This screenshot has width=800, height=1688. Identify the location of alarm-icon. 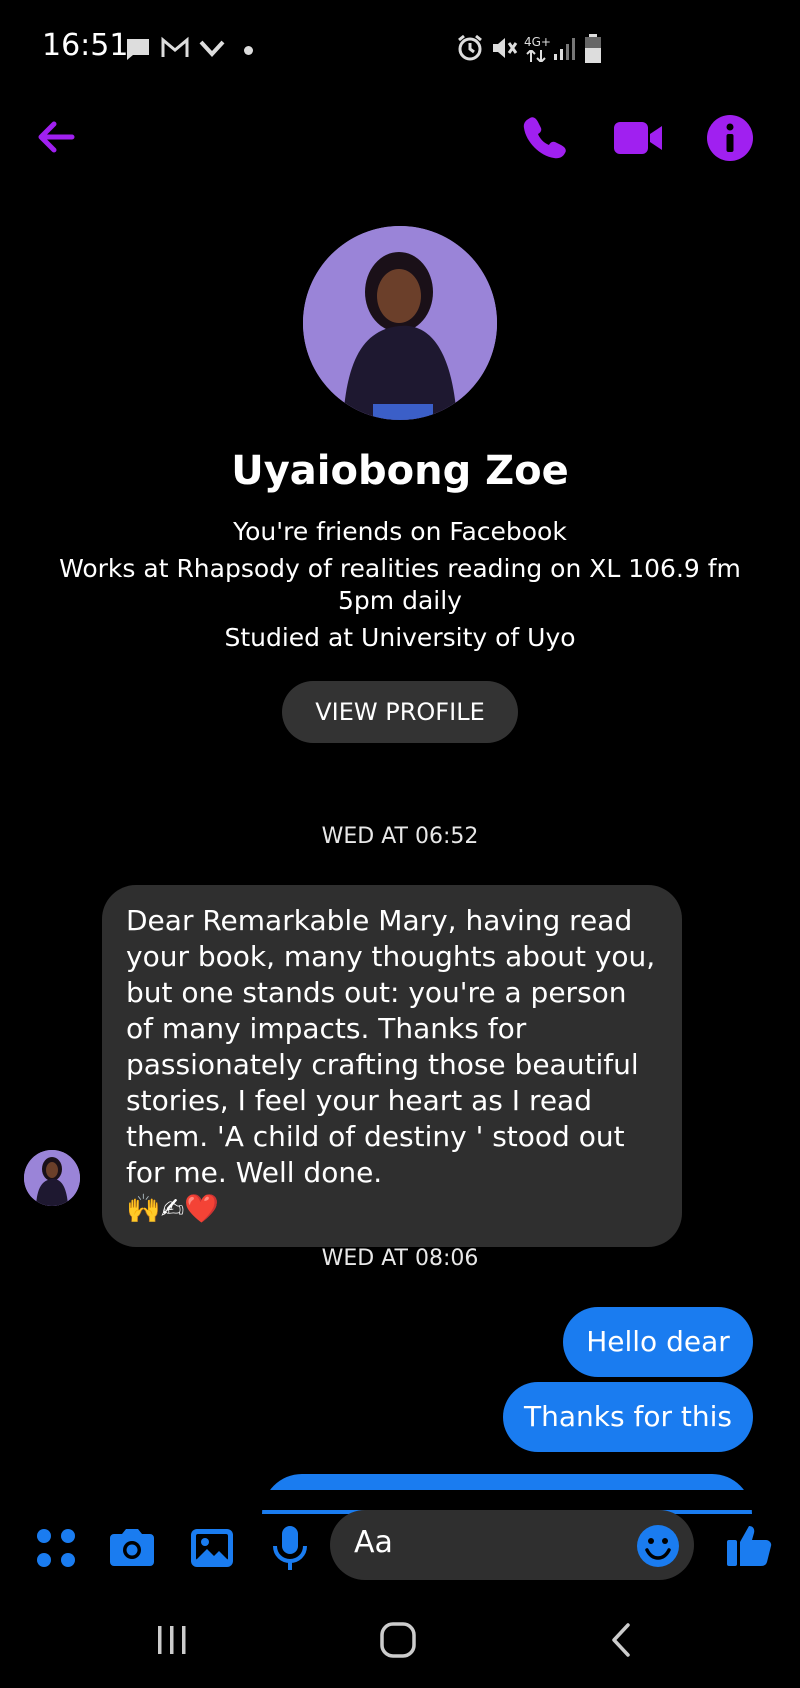
(470, 47).